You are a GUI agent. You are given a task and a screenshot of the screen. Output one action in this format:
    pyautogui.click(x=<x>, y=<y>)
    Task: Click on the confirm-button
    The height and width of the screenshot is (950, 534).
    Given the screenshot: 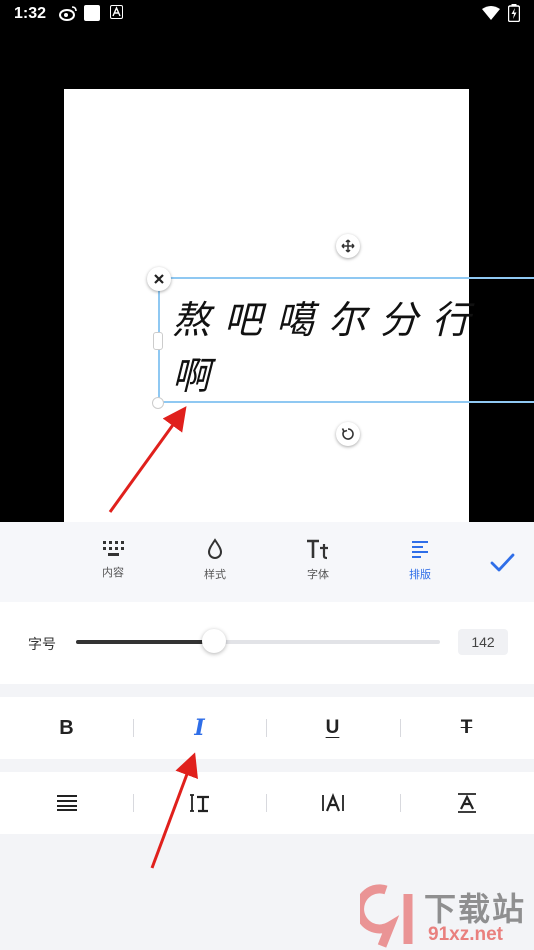 What is the action you would take?
    pyautogui.click(x=502, y=562)
    